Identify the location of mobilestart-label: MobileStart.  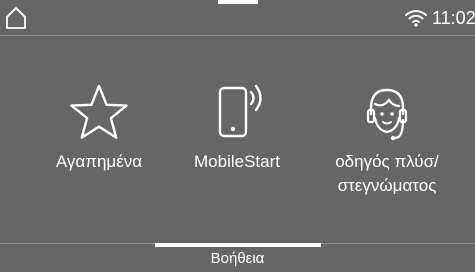
(237, 161).